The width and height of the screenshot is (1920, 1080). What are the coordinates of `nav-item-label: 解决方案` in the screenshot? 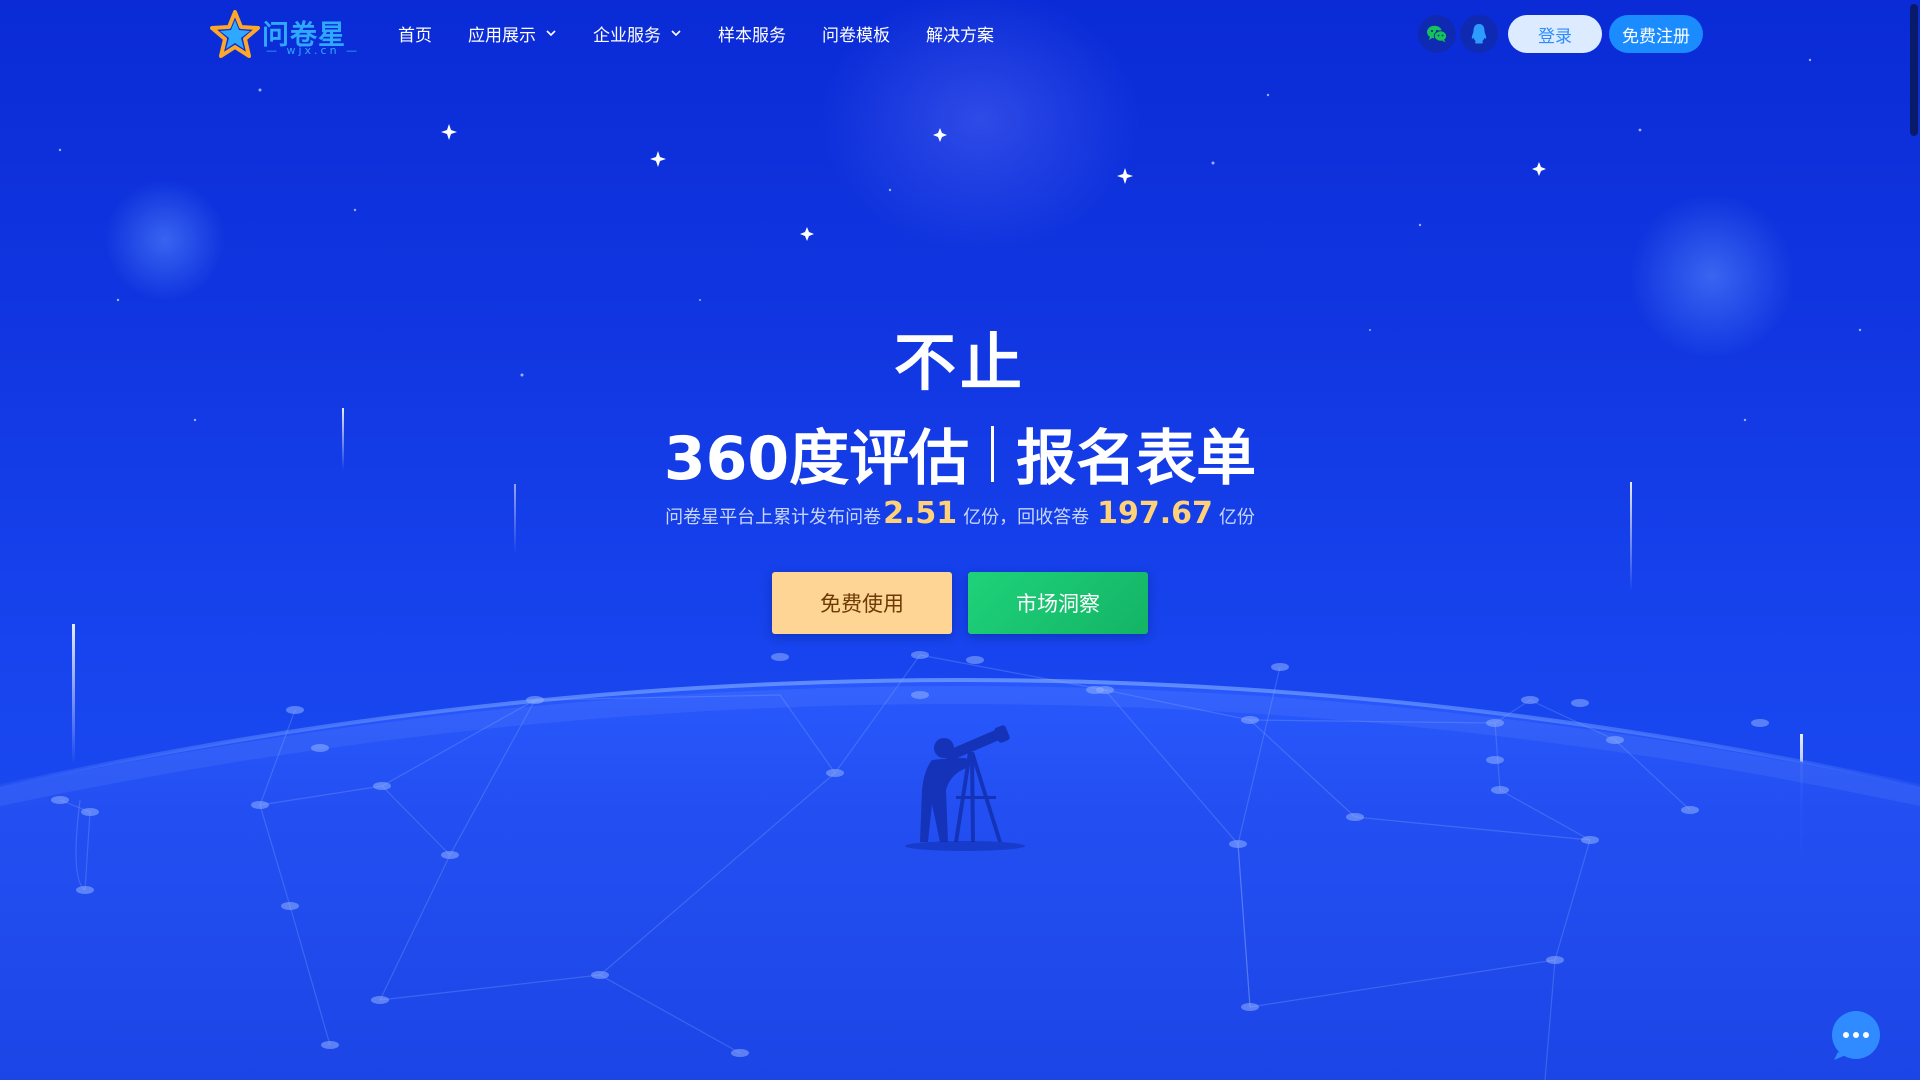 It's located at (960, 35).